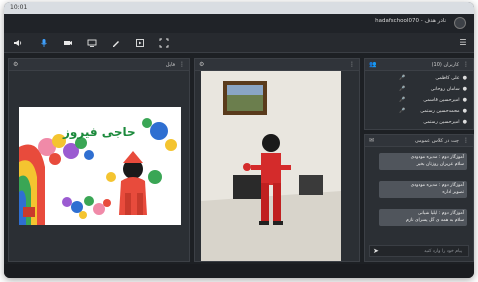 Image resolution: width=478 pixels, height=282 pixels. Describe the element at coordinates (434, 220) in the screenshot. I see `message-text: سلام به همه ی گل پسرای نازم` at that location.